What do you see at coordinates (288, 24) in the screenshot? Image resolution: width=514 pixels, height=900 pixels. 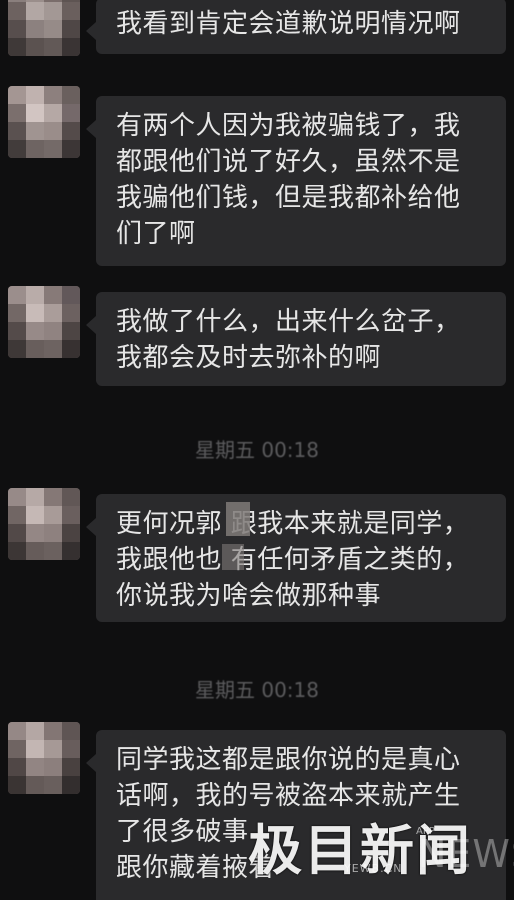 I see `message-text: 我看到肯定会道歉说明情况啊` at bounding box center [288, 24].